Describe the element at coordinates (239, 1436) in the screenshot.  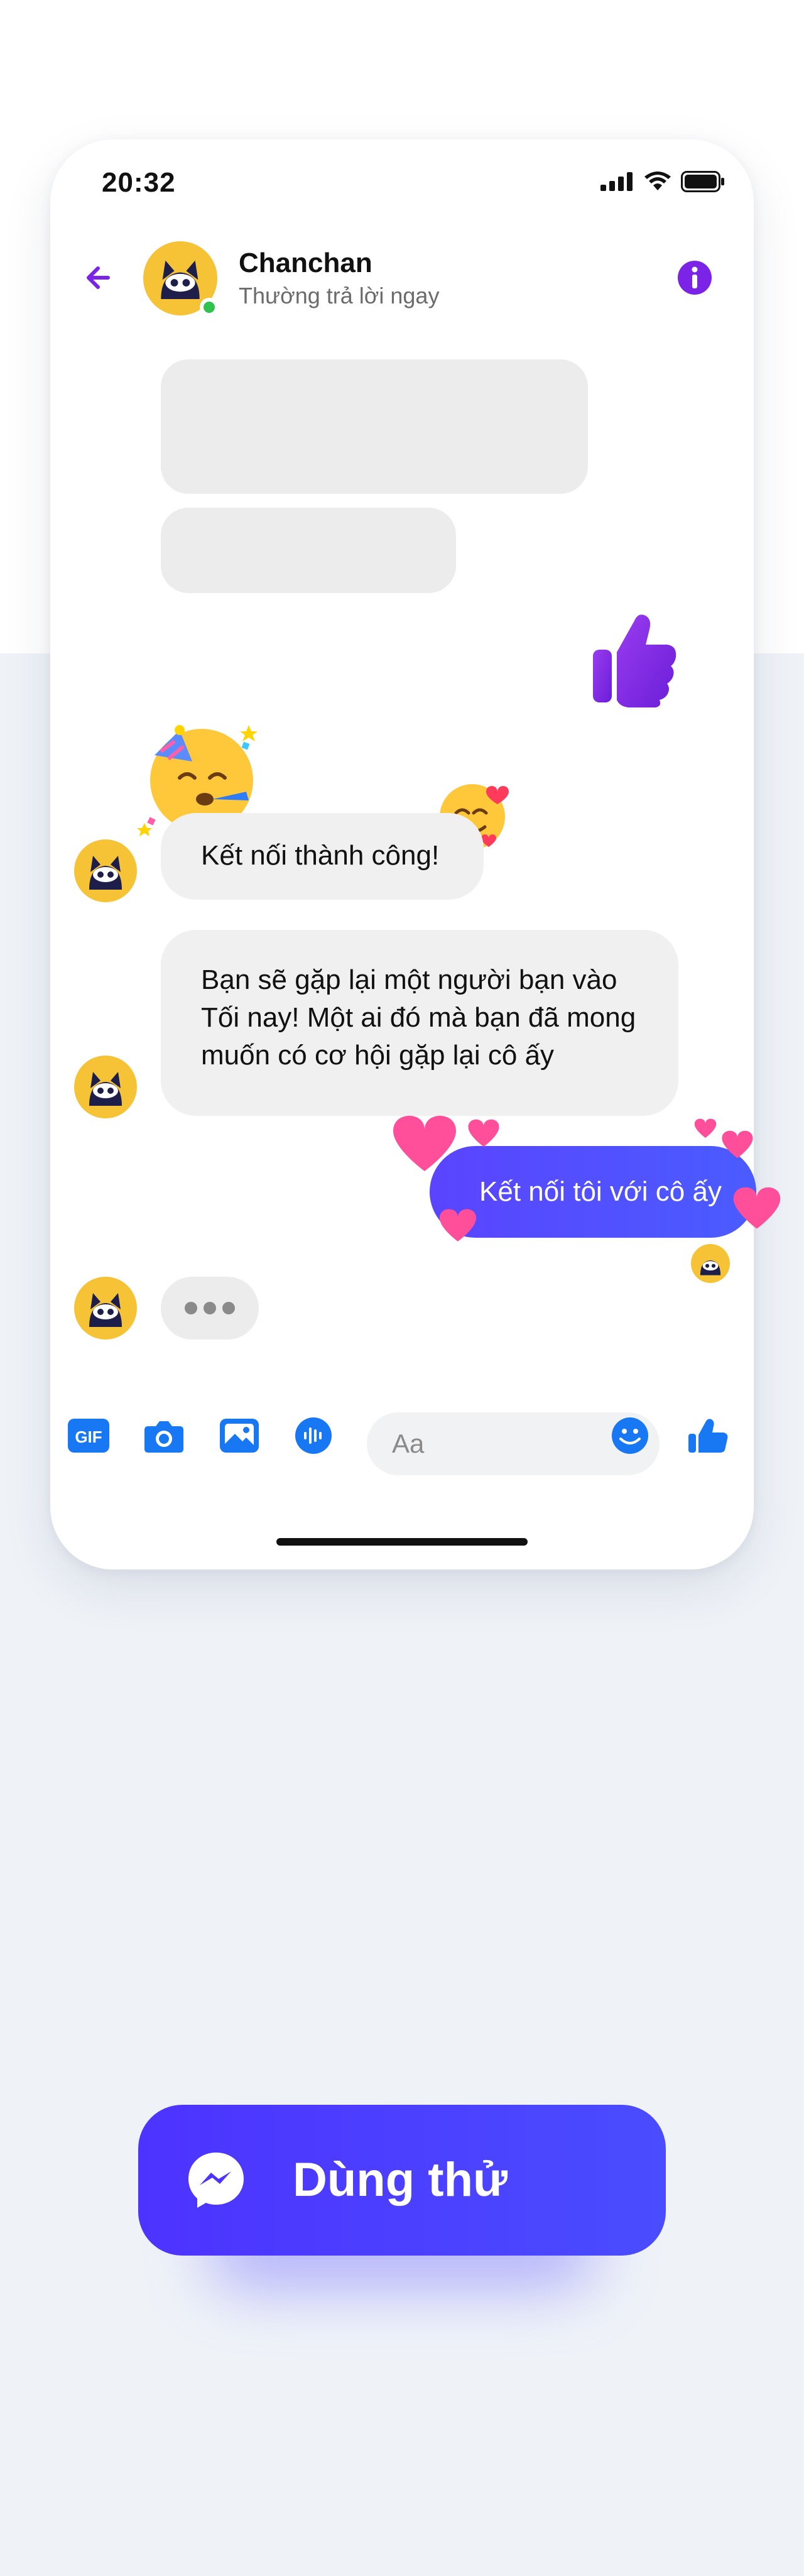
I see `image-button` at that location.